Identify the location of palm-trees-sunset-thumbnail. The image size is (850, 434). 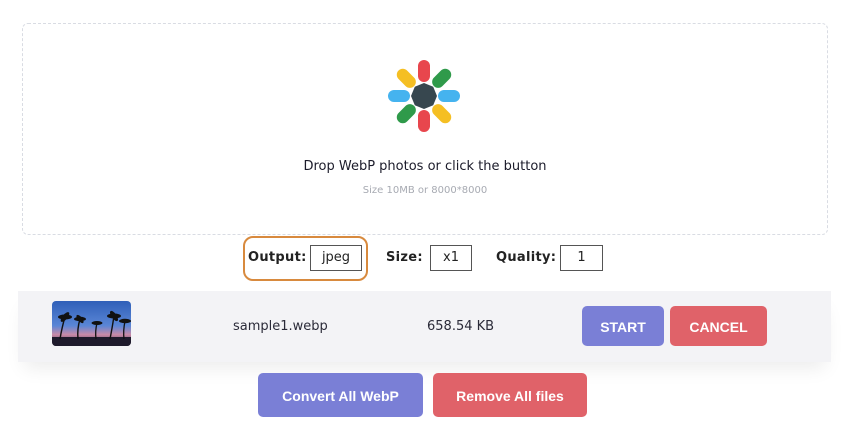
(91, 323).